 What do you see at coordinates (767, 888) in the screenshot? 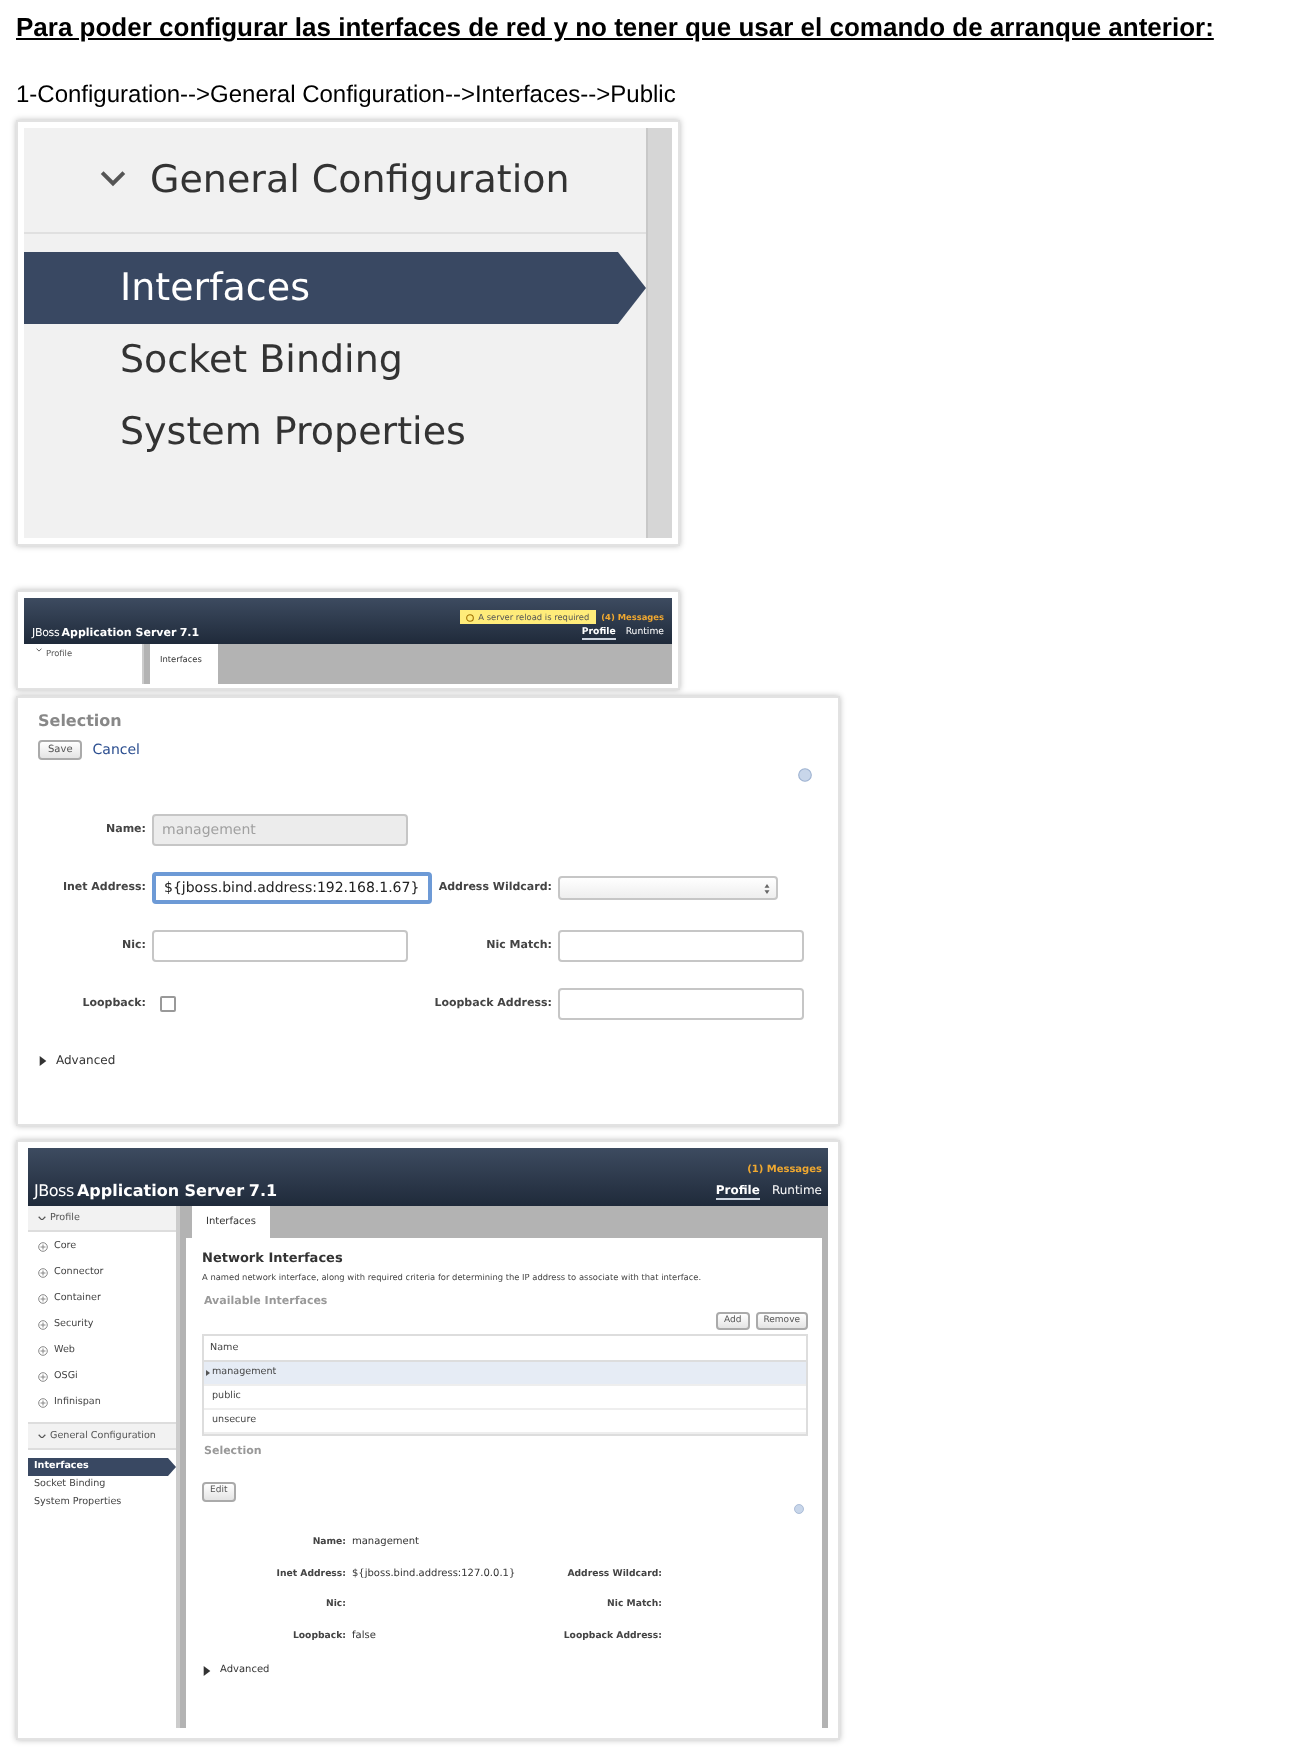
I see `updown-arrows-icon` at bounding box center [767, 888].